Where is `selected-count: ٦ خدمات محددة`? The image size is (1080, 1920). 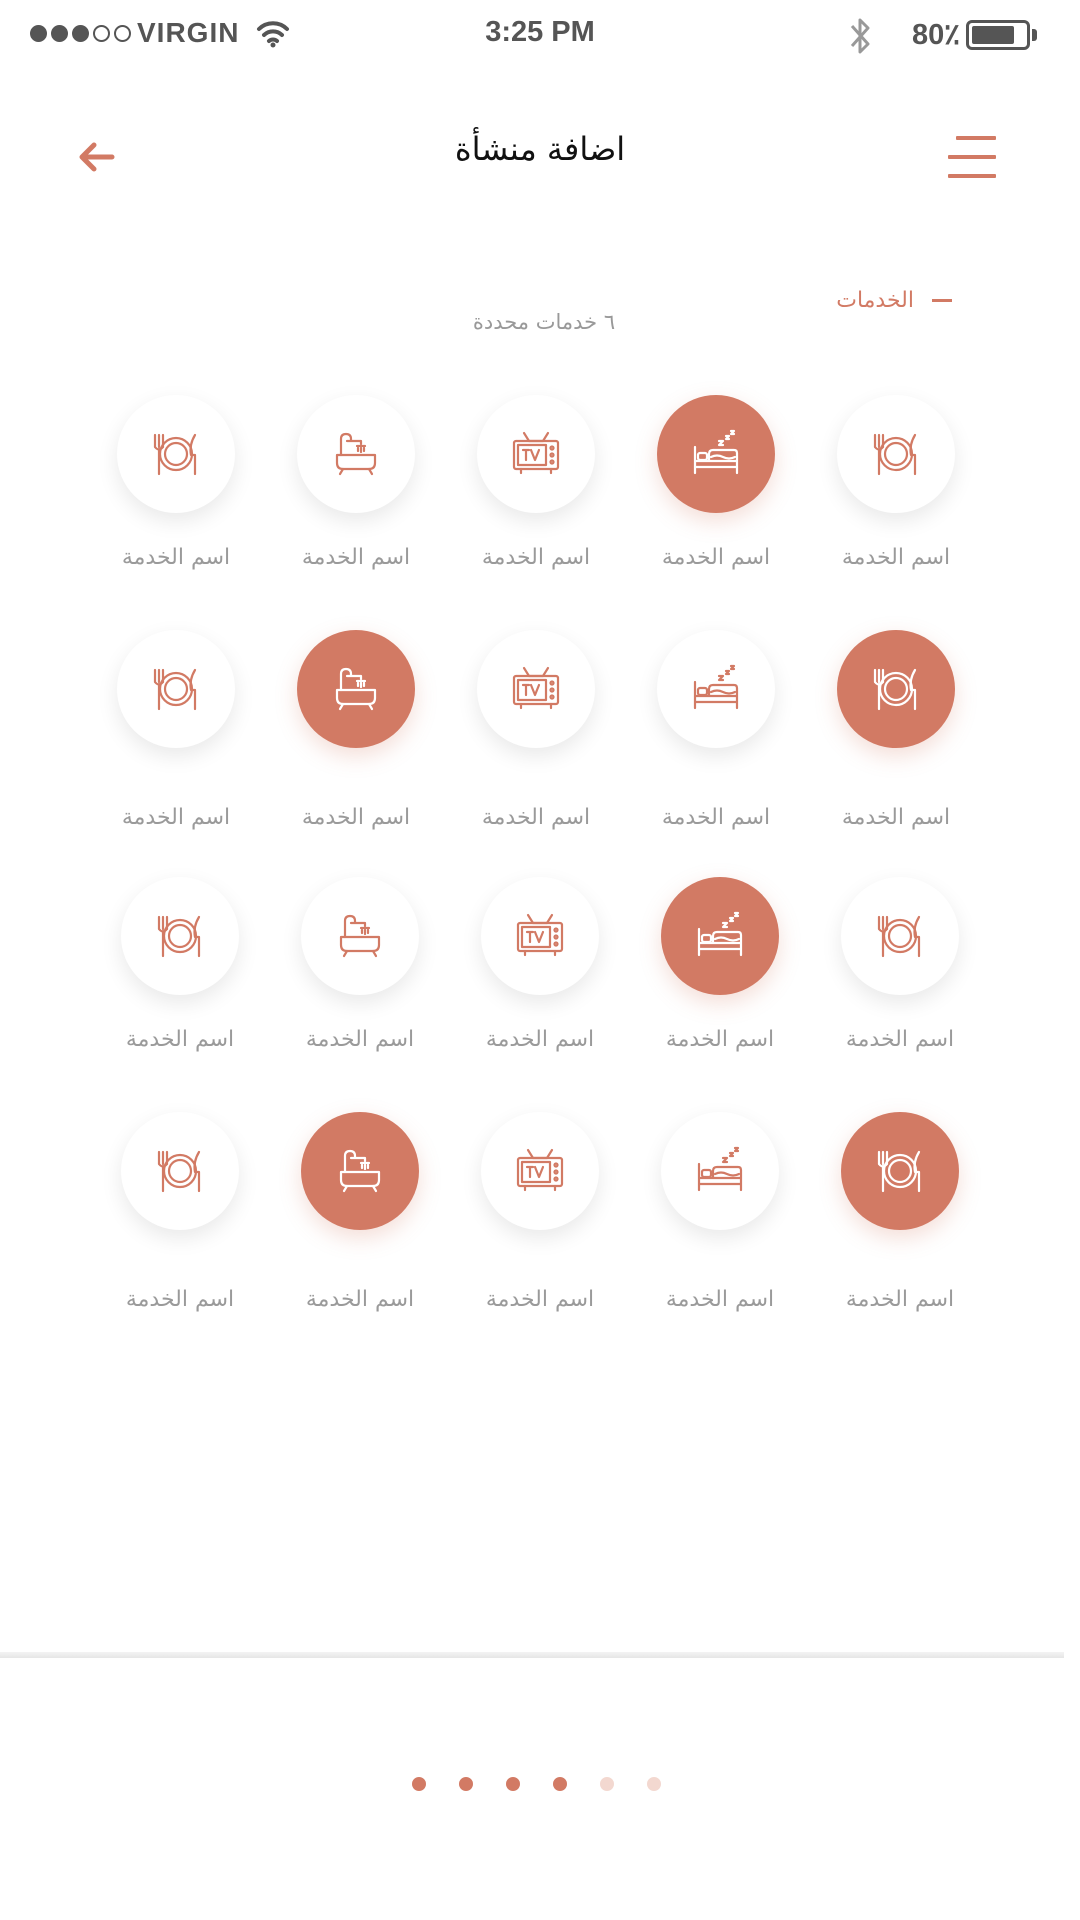
selected-count: ٦ خدمات محددة is located at coordinates (544, 322).